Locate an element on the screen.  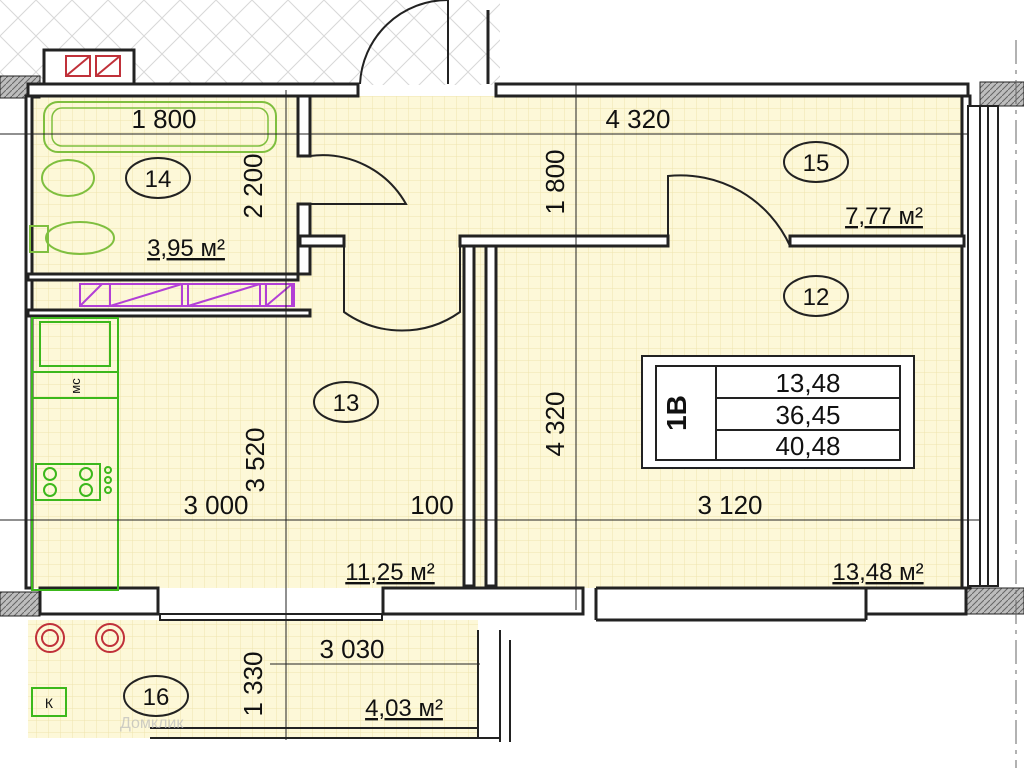
dimension-label: 2 200 is located at coordinates (253, 185).